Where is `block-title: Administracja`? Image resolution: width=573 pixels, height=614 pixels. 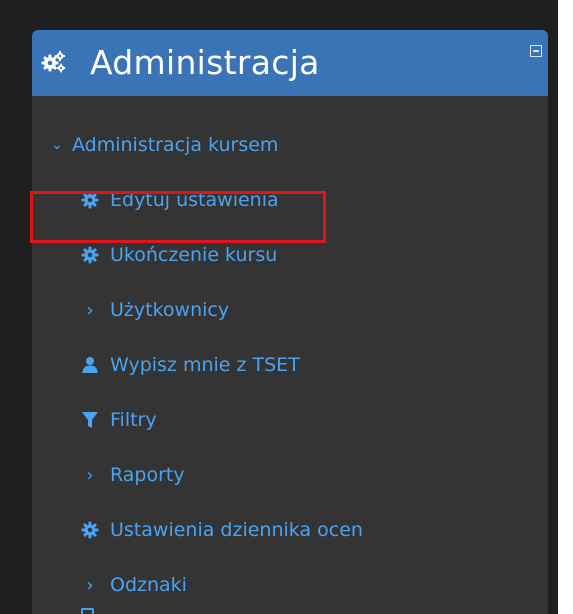 block-title: Administracja is located at coordinates (205, 62).